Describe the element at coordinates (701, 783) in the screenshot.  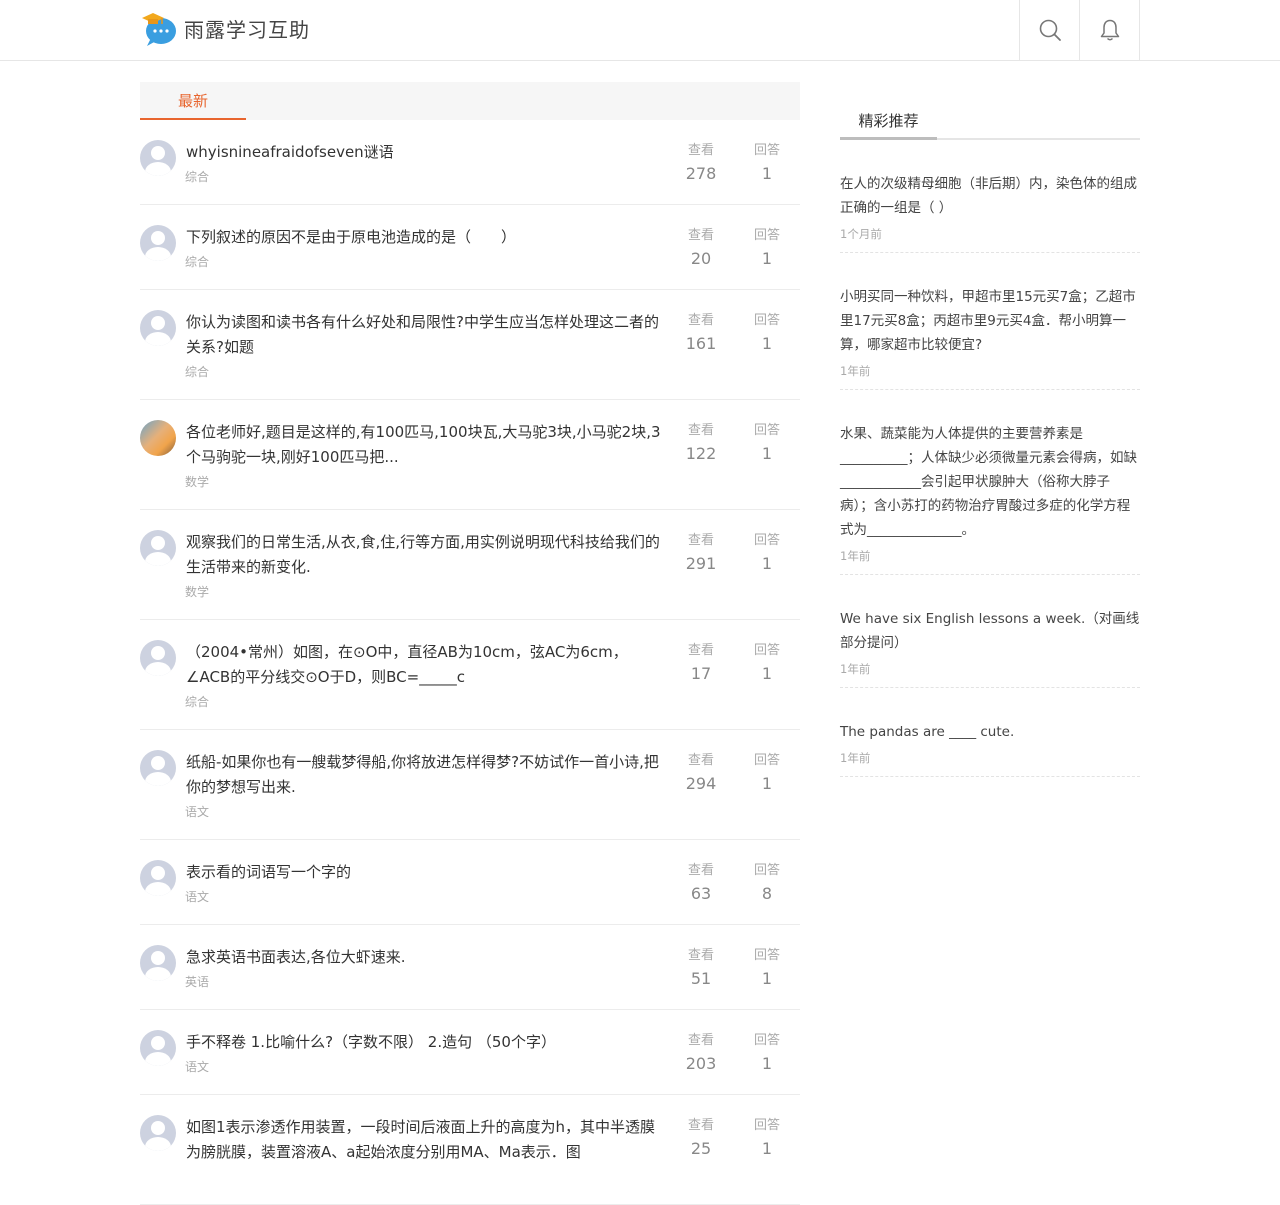
I see `view-count-value: 294` at that location.